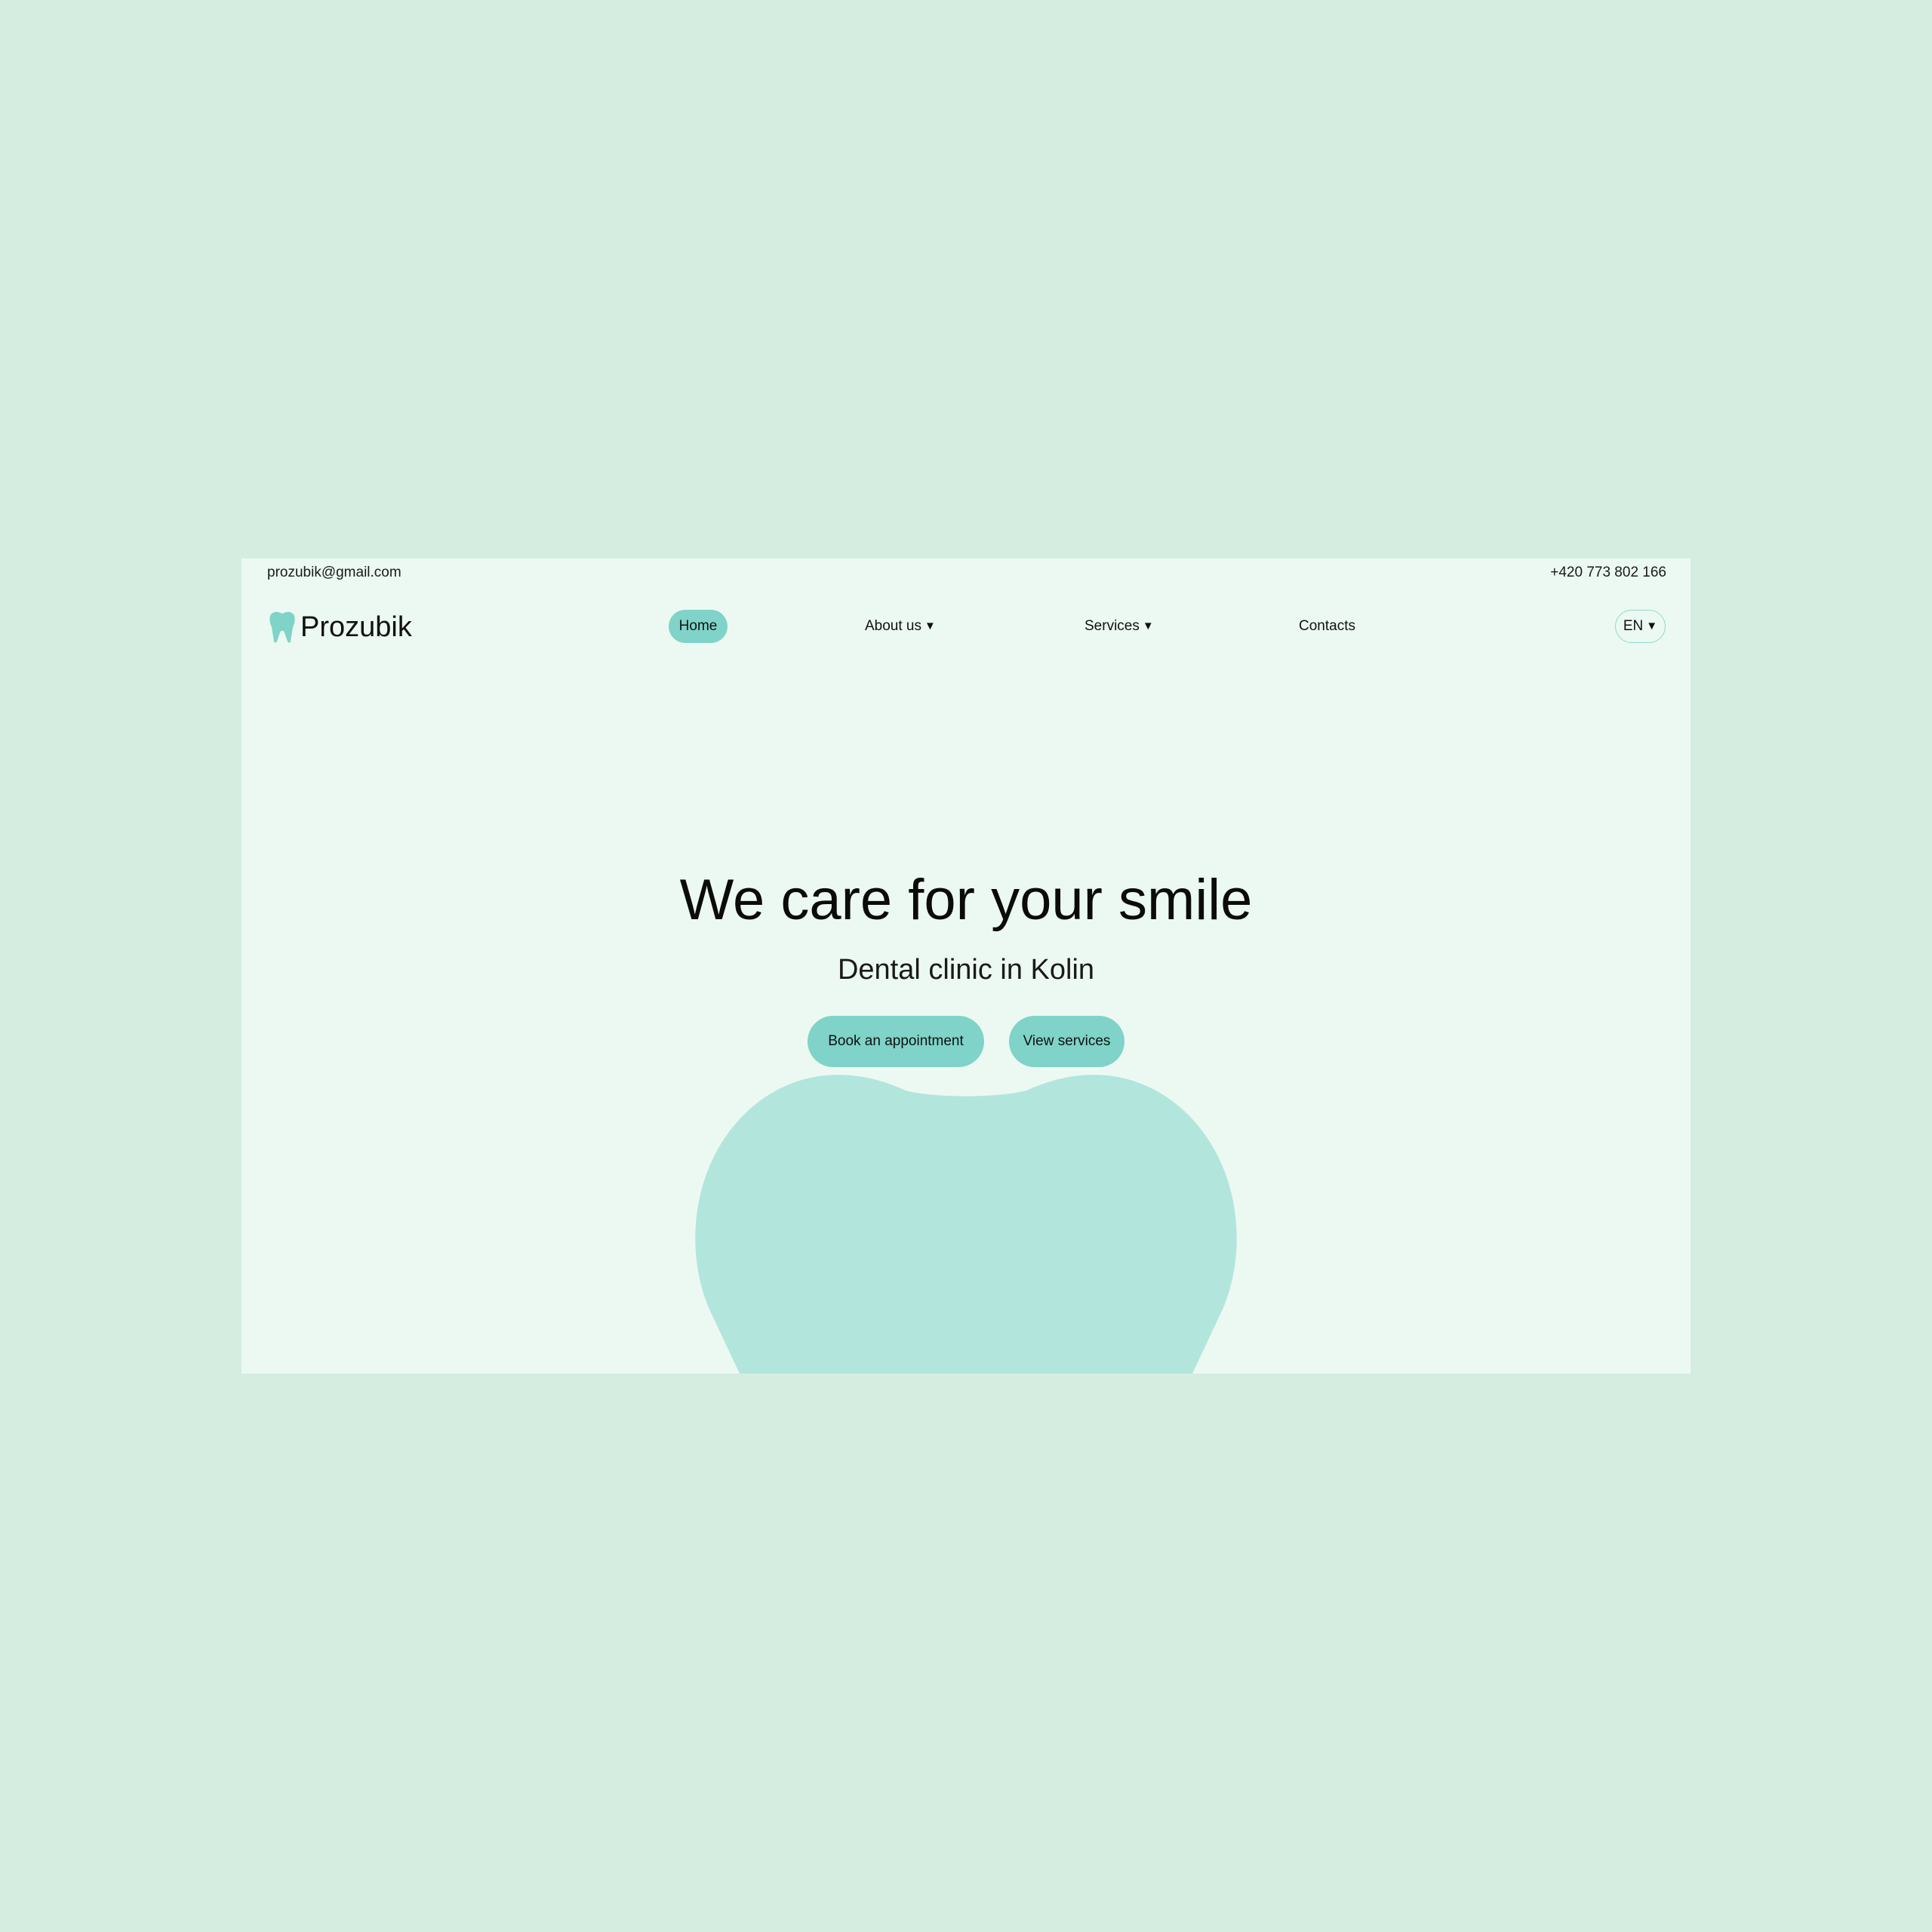 This screenshot has height=1932, width=1932. I want to click on language-label: EN, so click(1633, 626).